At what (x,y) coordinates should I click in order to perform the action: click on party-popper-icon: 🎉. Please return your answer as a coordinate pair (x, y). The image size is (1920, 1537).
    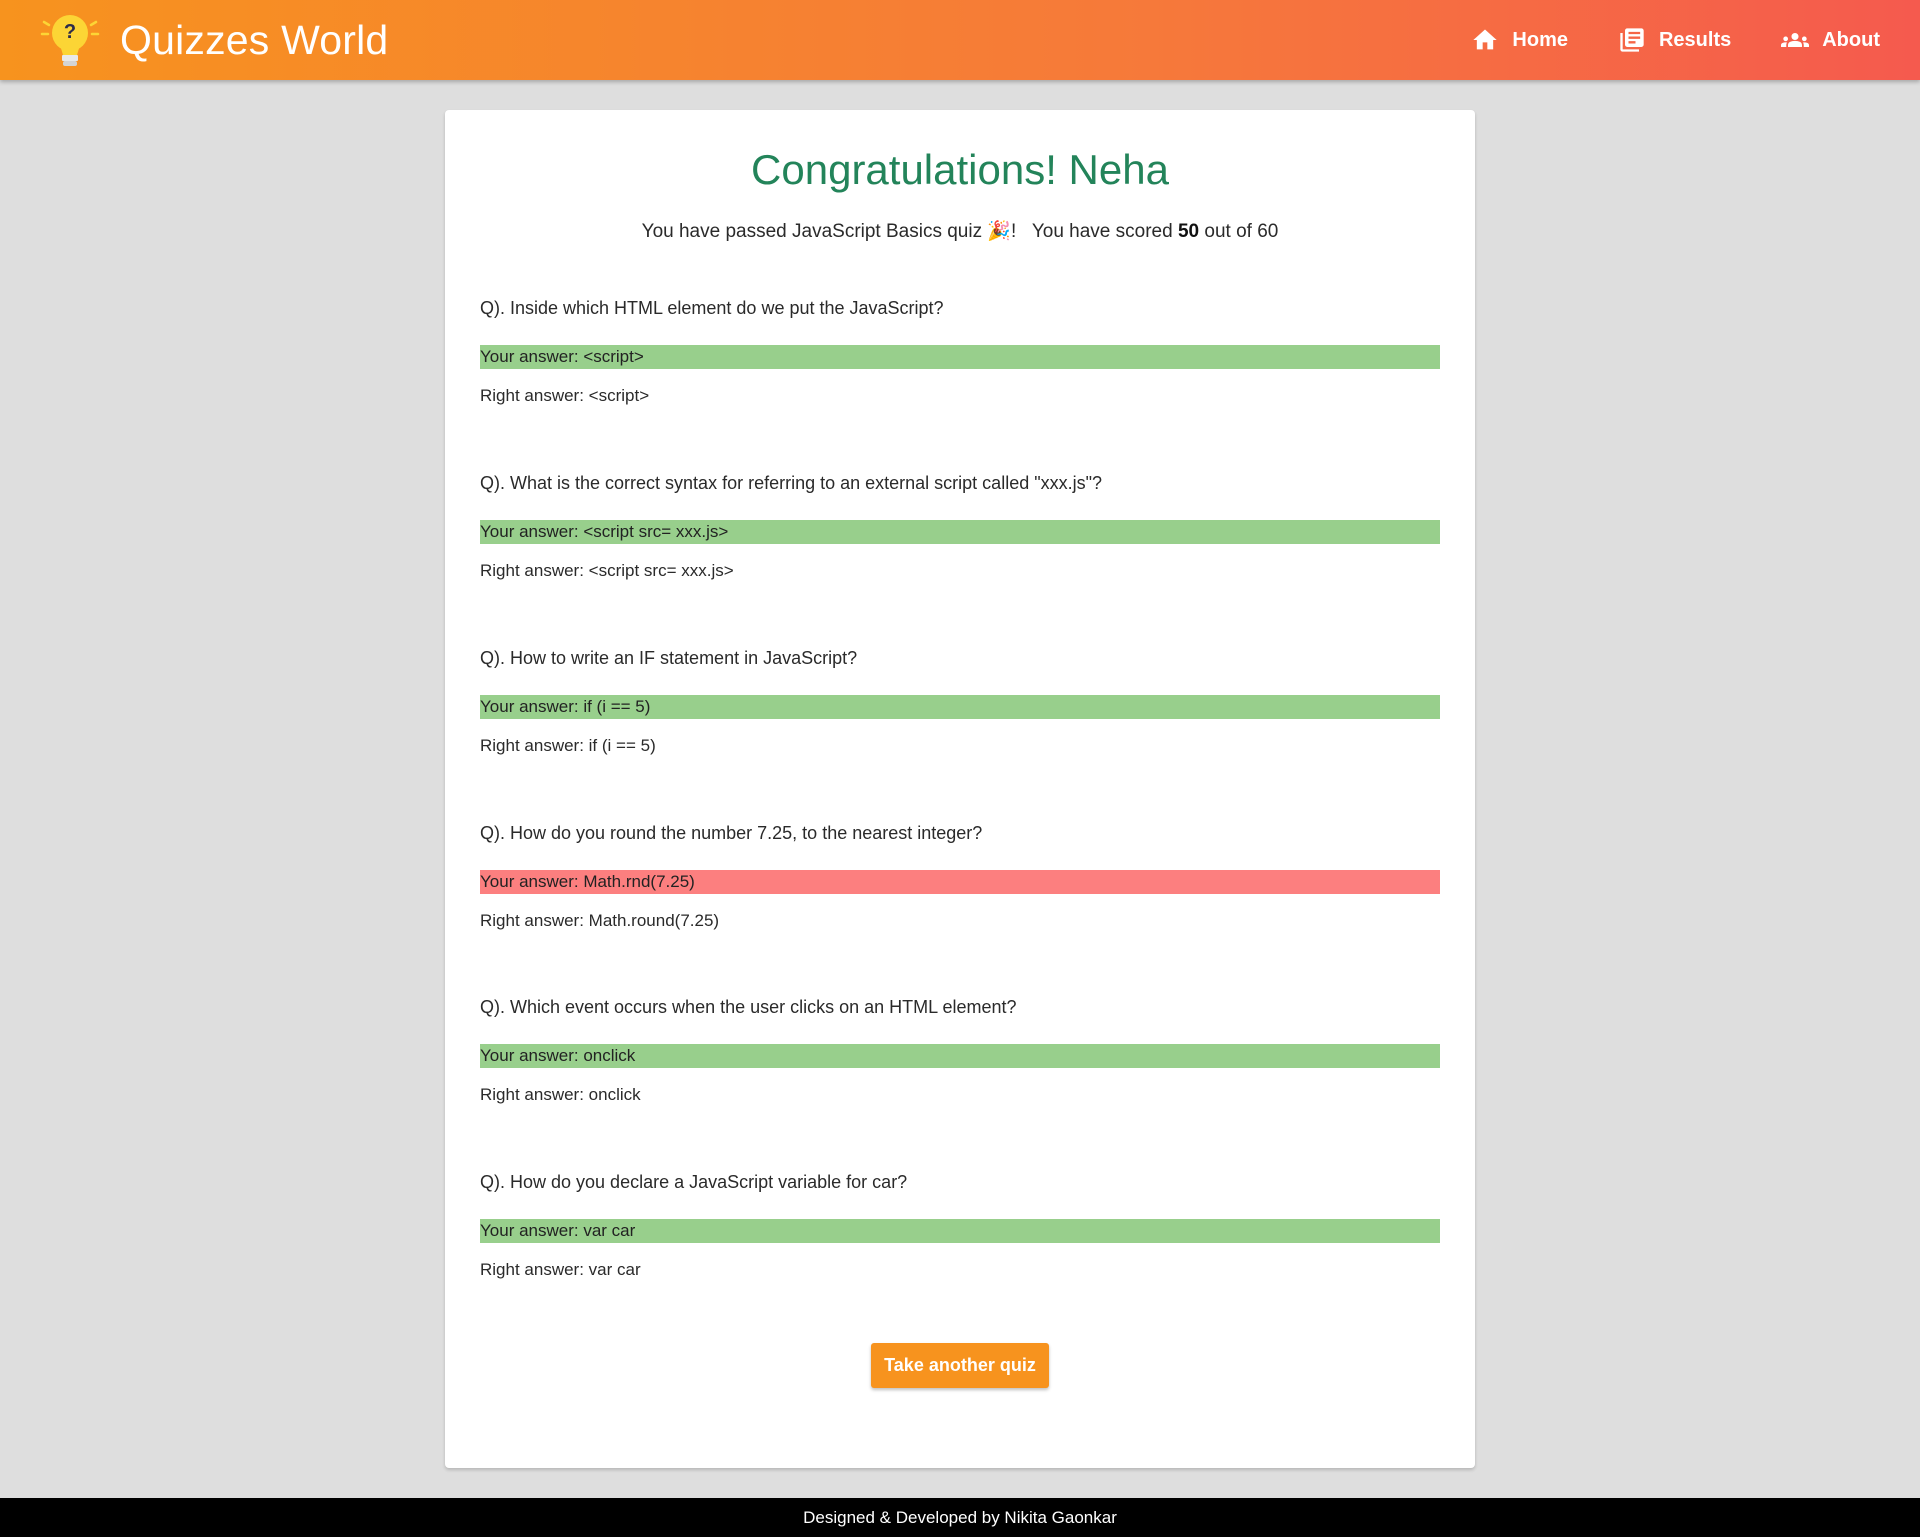
    Looking at the image, I should click on (999, 231).